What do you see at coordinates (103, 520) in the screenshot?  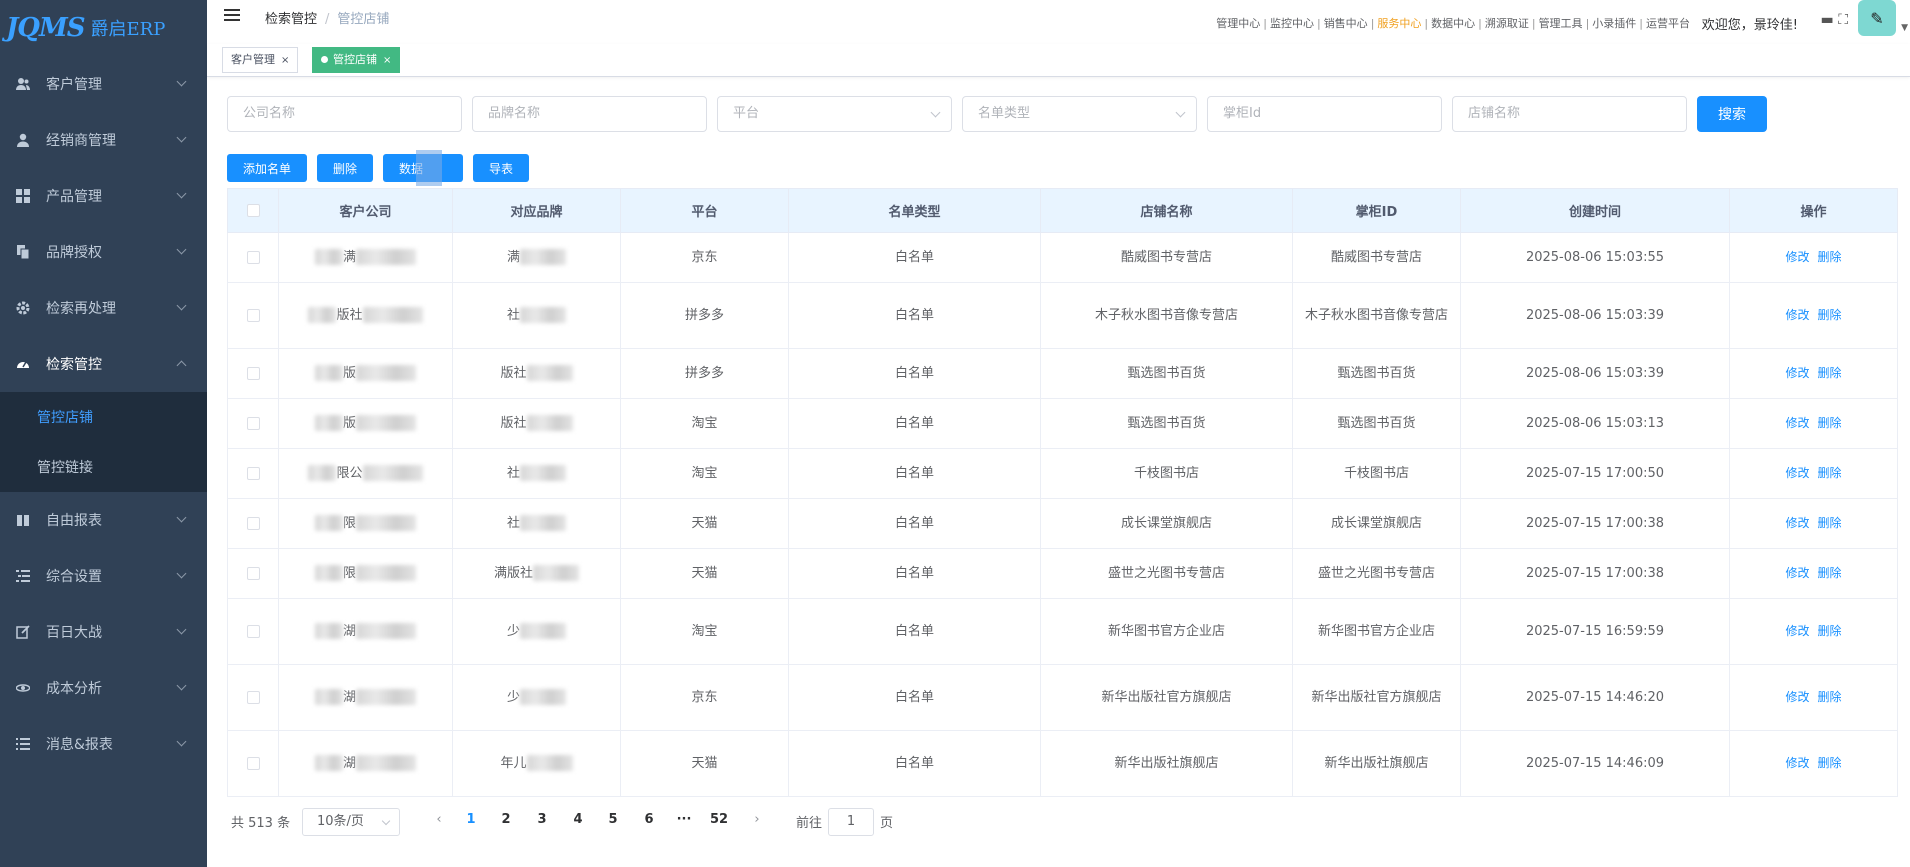 I see `sidebar-item-free-report: 自由报表` at bounding box center [103, 520].